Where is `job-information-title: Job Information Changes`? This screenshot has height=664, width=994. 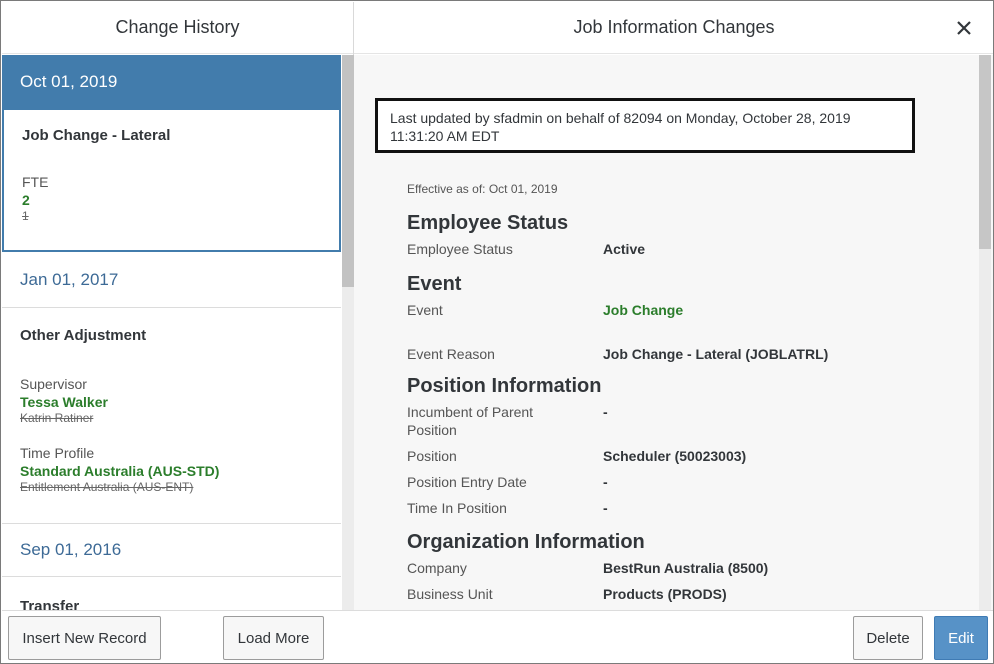
job-information-title: Job Information Changes is located at coordinates (674, 27).